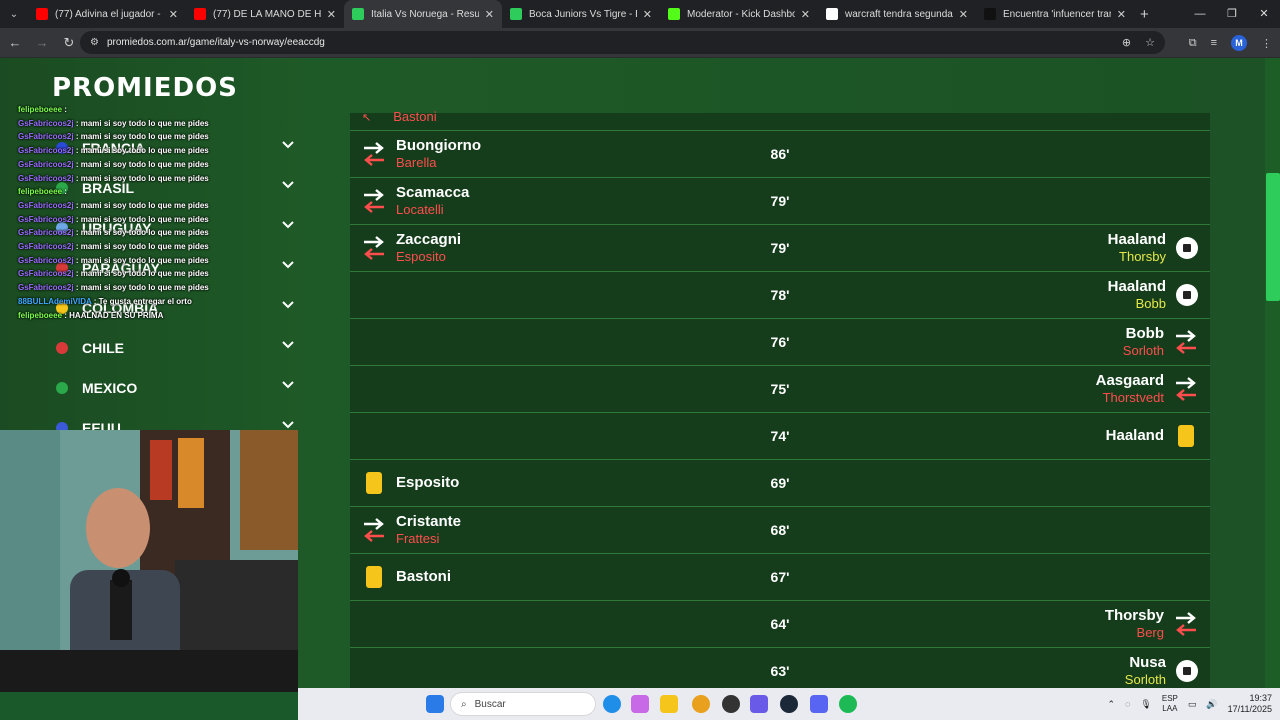 The height and width of the screenshot is (720, 1280). I want to click on new-tab-button: +, so click(1150, 14).